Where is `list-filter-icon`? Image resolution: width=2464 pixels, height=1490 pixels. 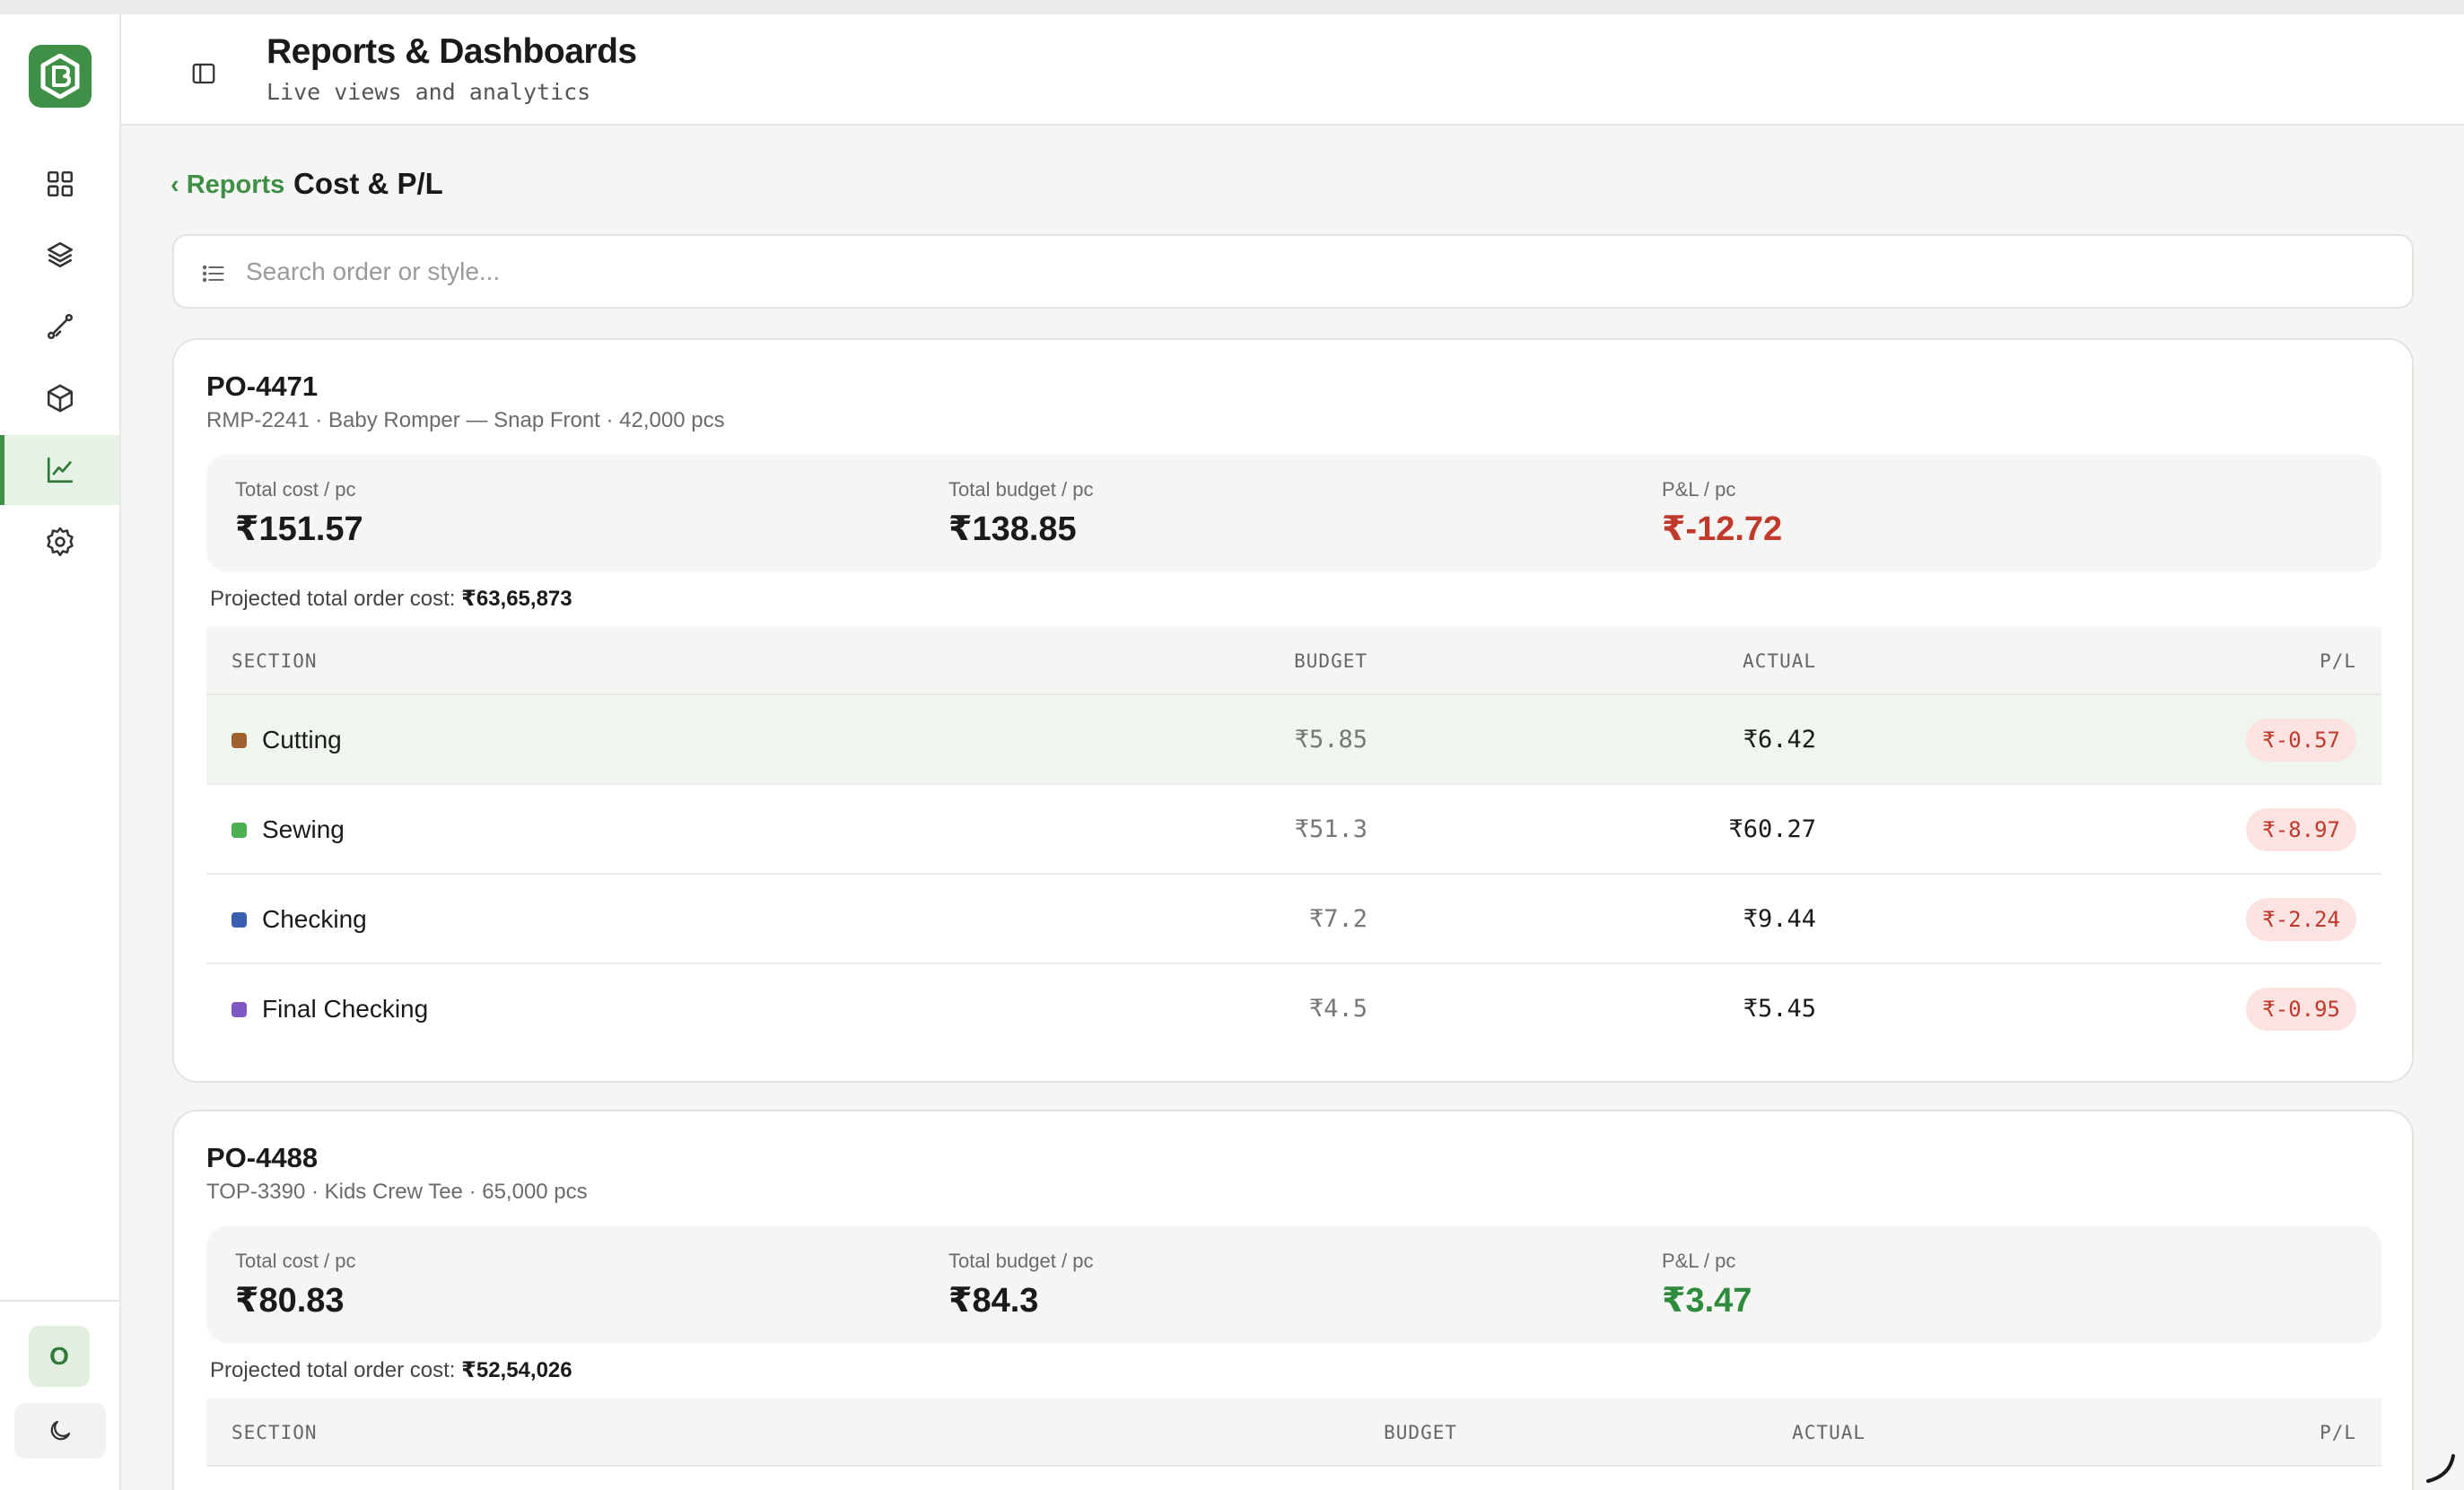 list-filter-icon is located at coordinates (213, 274).